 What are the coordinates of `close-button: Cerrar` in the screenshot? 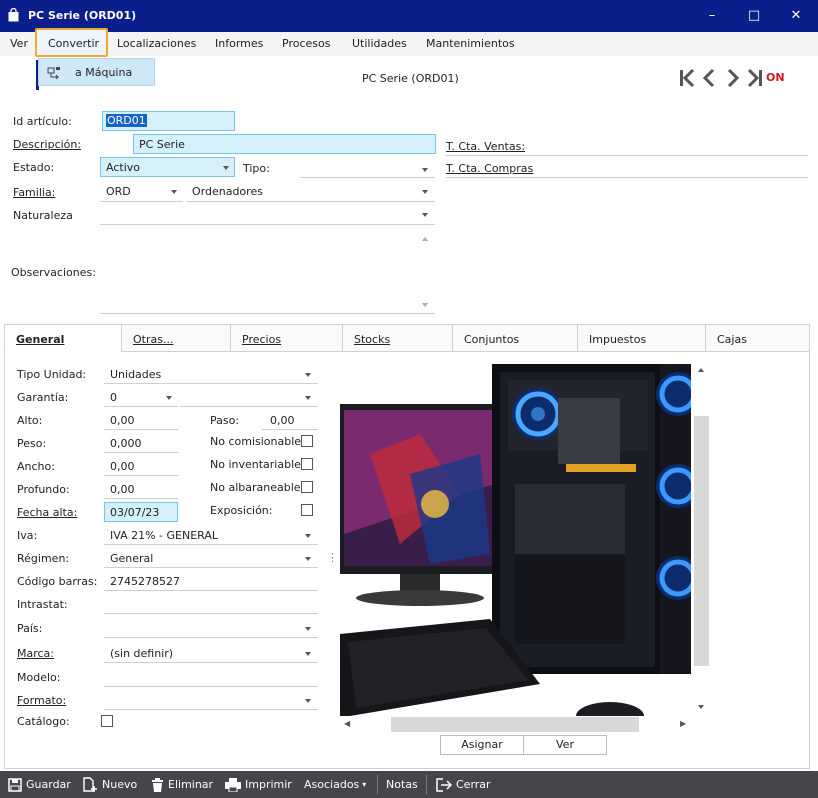 It's located at (463, 784).